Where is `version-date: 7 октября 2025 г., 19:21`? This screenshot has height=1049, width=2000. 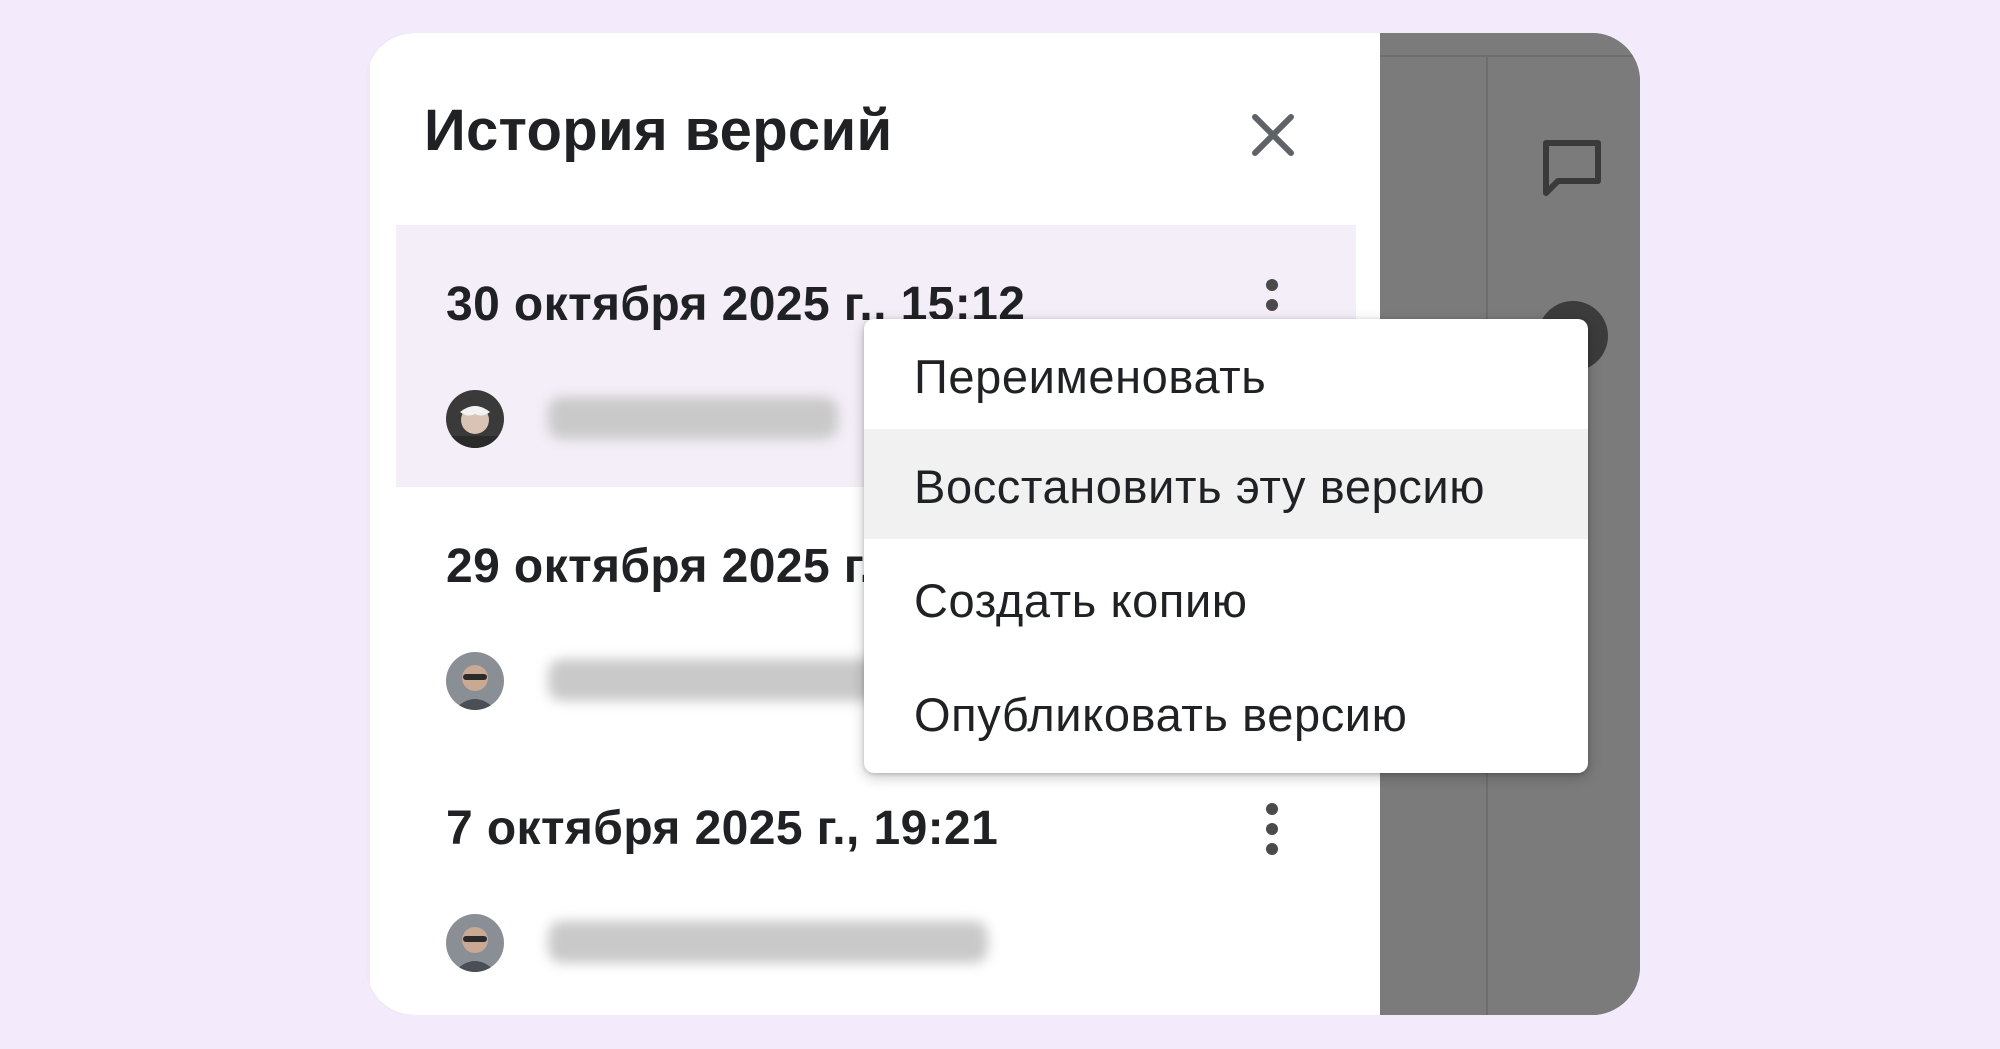 version-date: 7 октября 2025 г., 19:21 is located at coordinates (722, 828).